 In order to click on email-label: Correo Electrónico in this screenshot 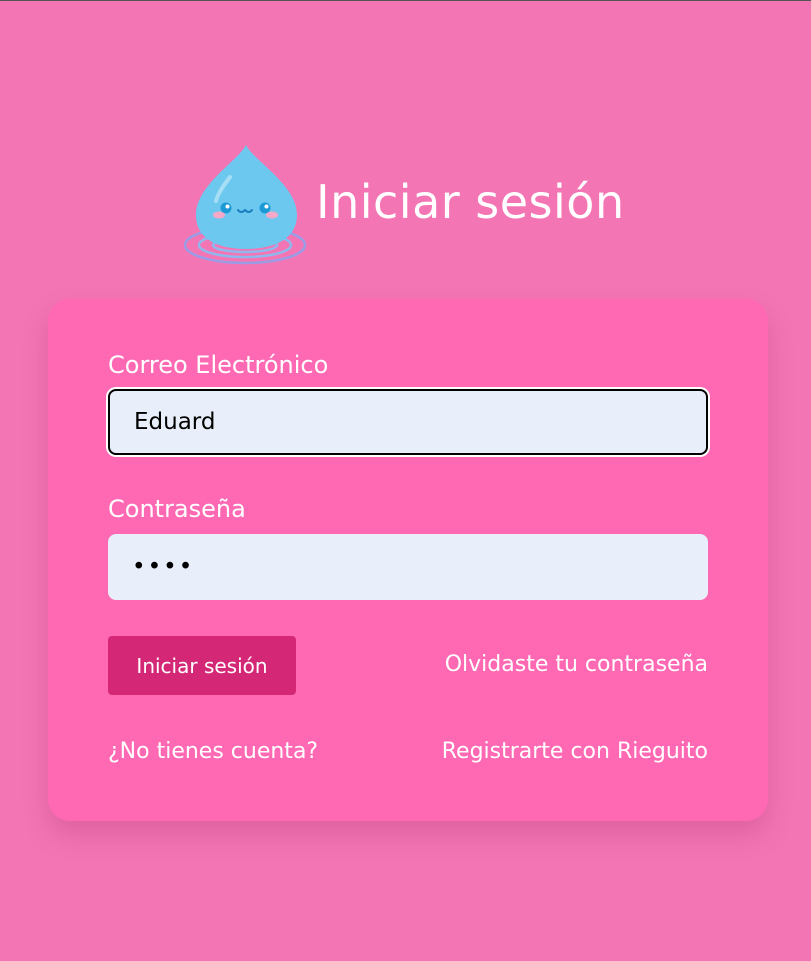, I will do `click(218, 365)`.